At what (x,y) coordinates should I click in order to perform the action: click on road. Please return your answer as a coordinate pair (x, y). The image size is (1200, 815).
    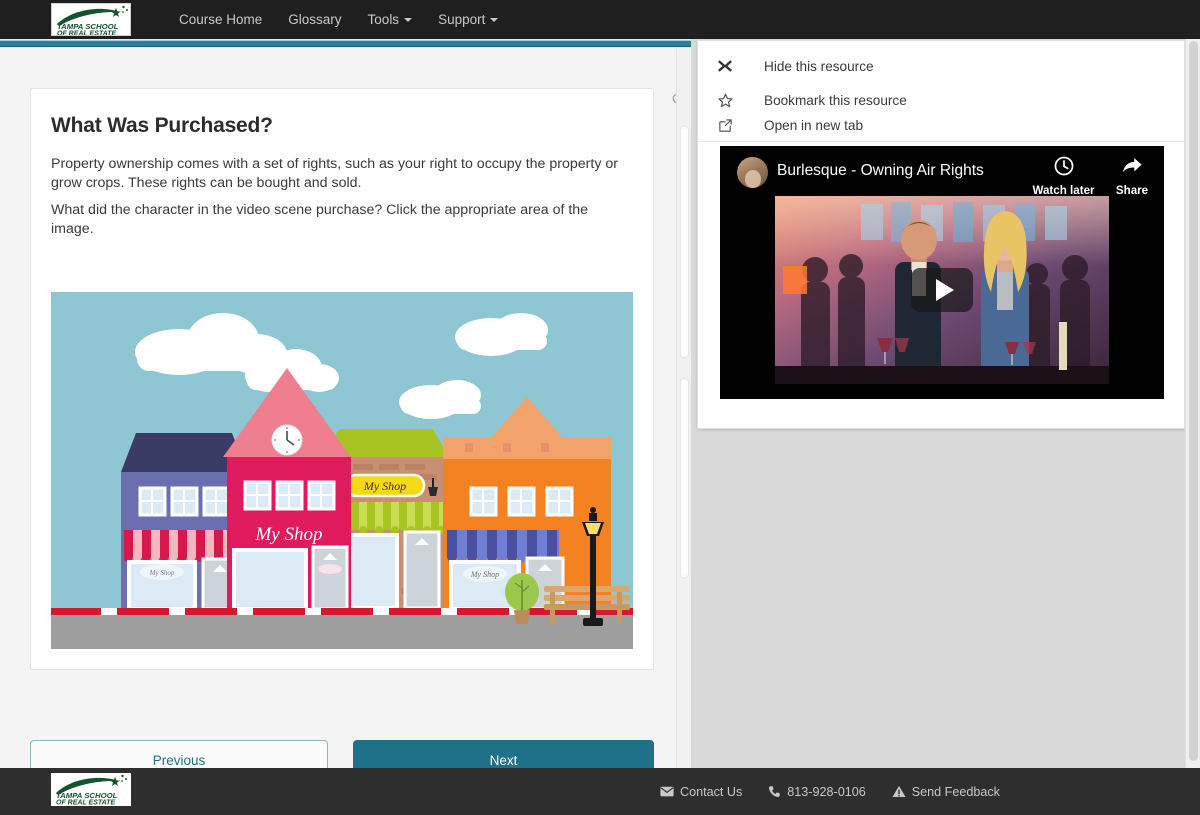
    Looking at the image, I should click on (342, 632).